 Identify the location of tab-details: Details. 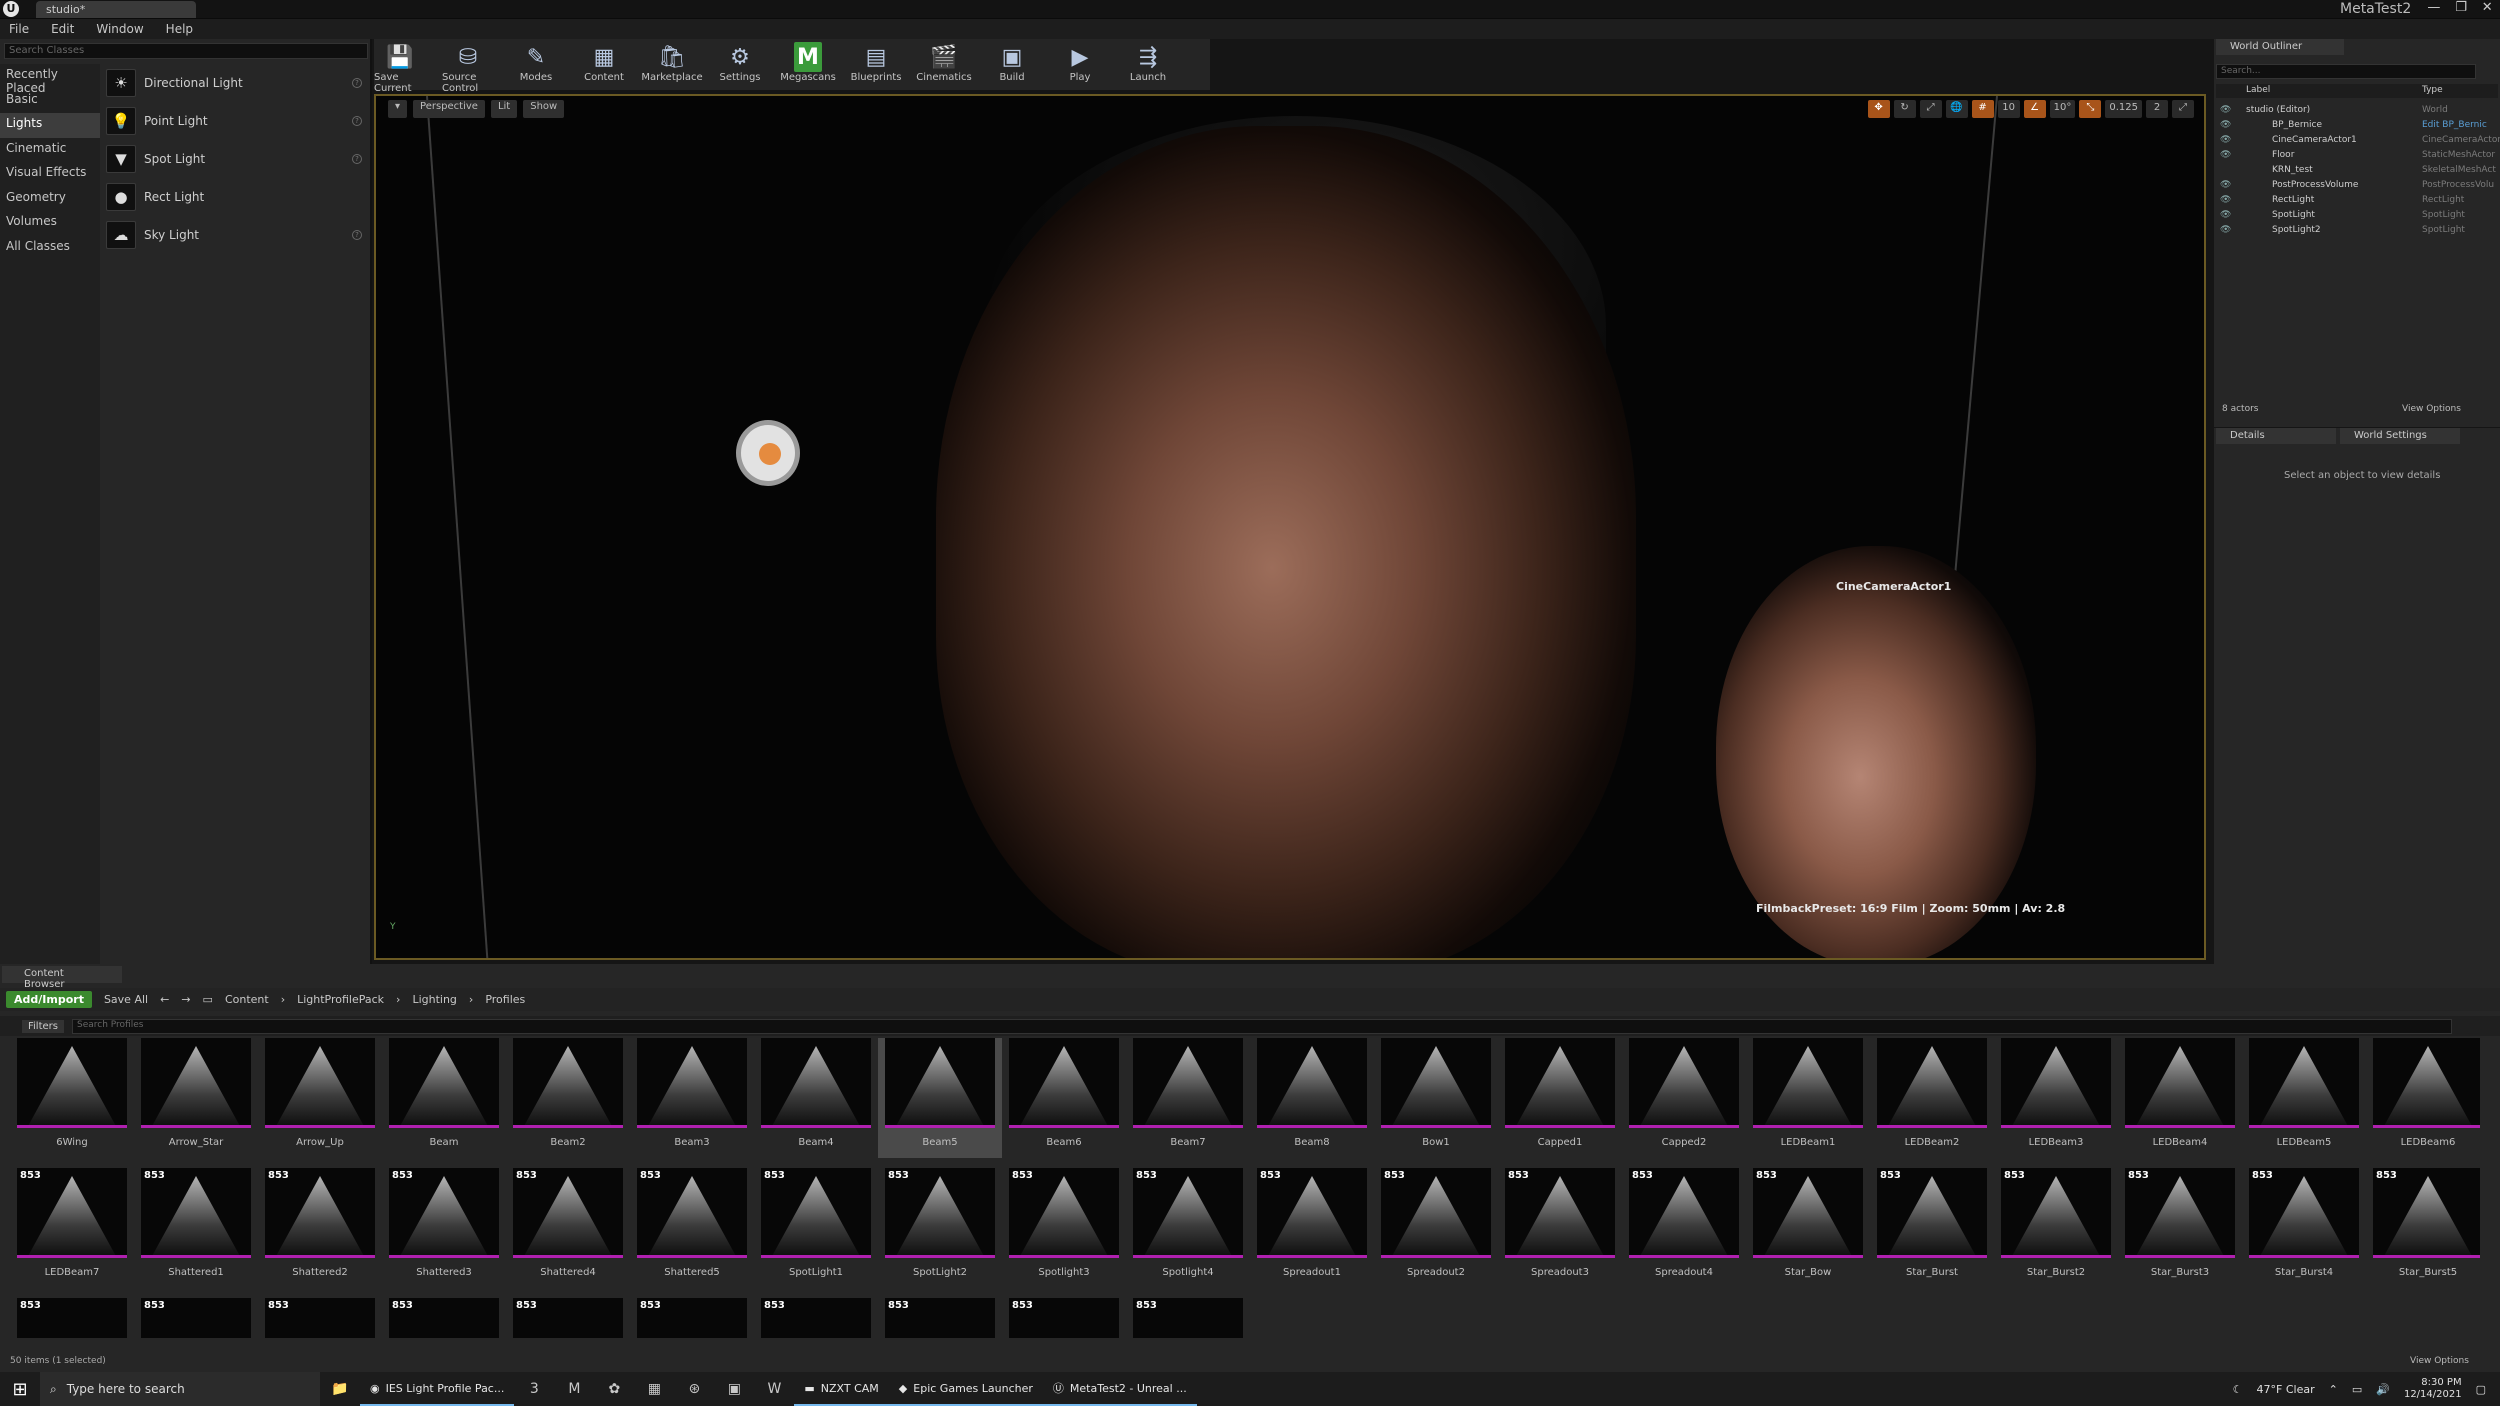
(2276, 436).